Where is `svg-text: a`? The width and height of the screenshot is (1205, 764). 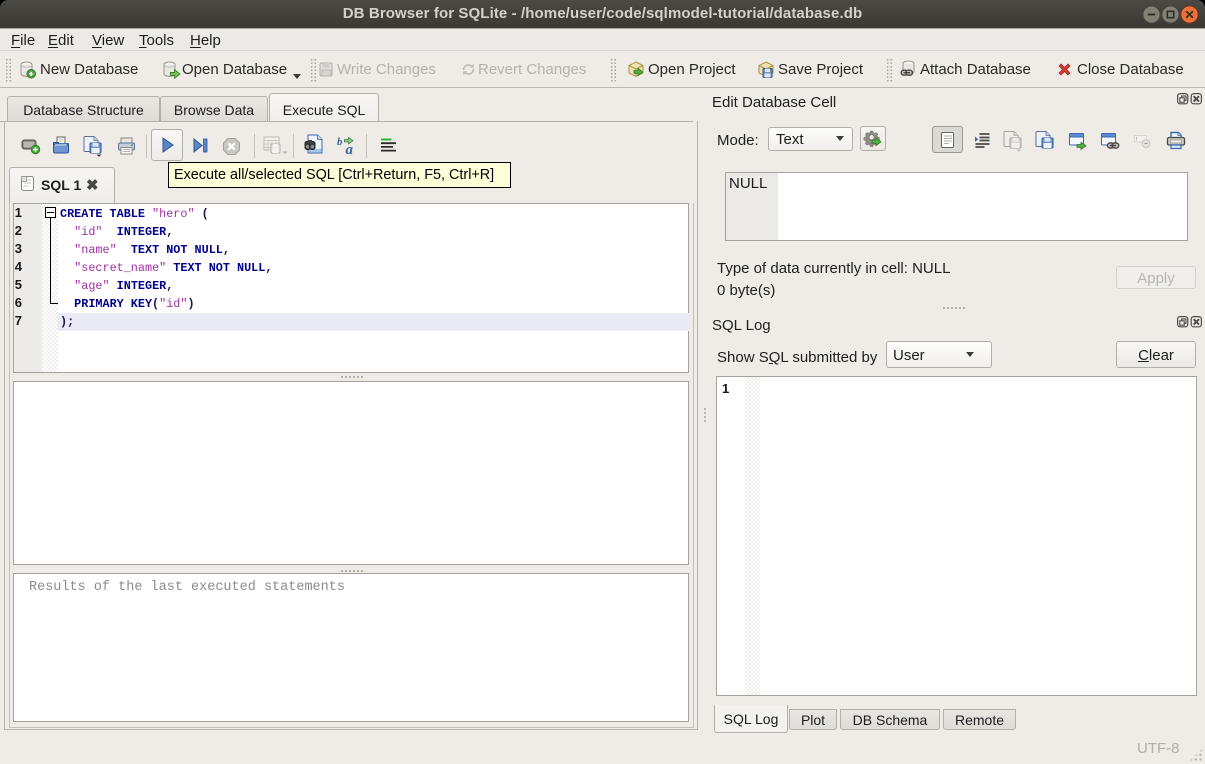
svg-text: a is located at coordinates (350, 149).